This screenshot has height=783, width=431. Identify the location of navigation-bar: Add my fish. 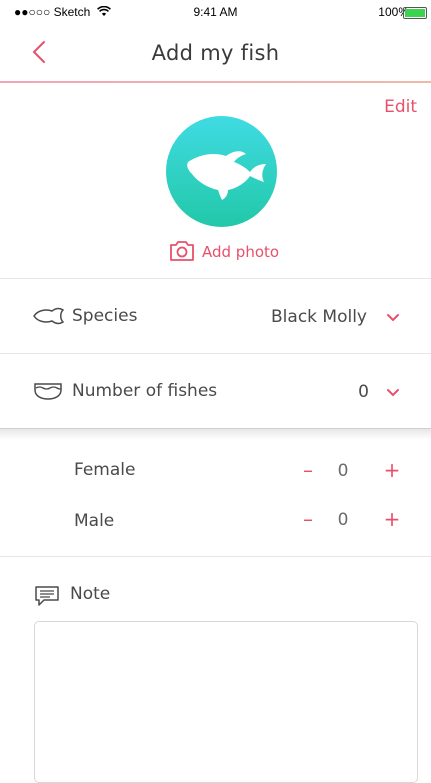
(215, 52).